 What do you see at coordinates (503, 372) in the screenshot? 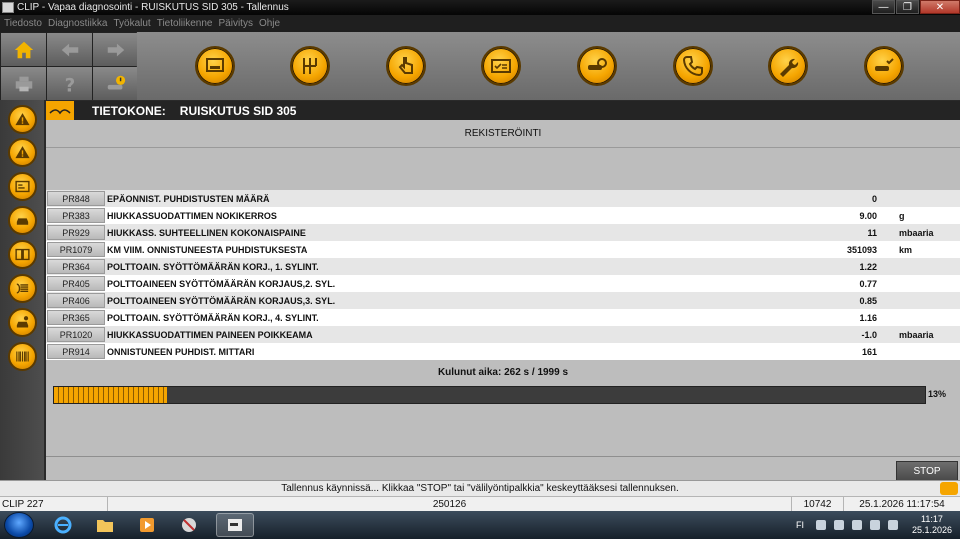
I see `elapsed-time: Kulunut aika: 262 s / 1999 s` at bounding box center [503, 372].